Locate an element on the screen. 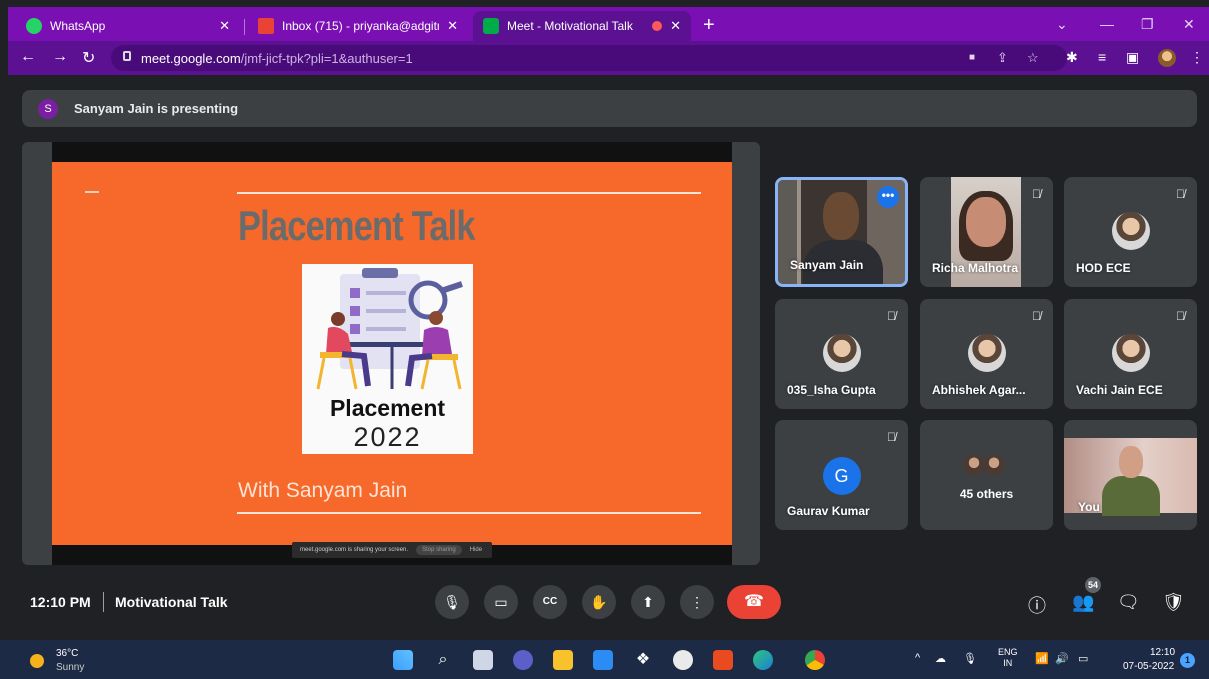 Image resolution: width=1209 pixels, height=679 pixels. reload-icon: ↻ is located at coordinates (88, 58).